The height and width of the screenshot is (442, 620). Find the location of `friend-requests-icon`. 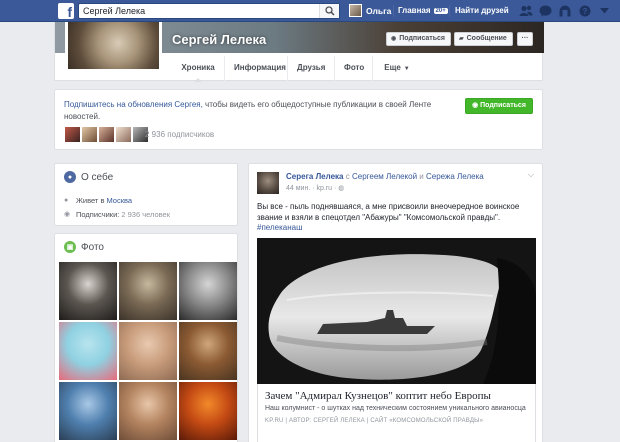

friend-requests-icon is located at coordinates (526, 11).